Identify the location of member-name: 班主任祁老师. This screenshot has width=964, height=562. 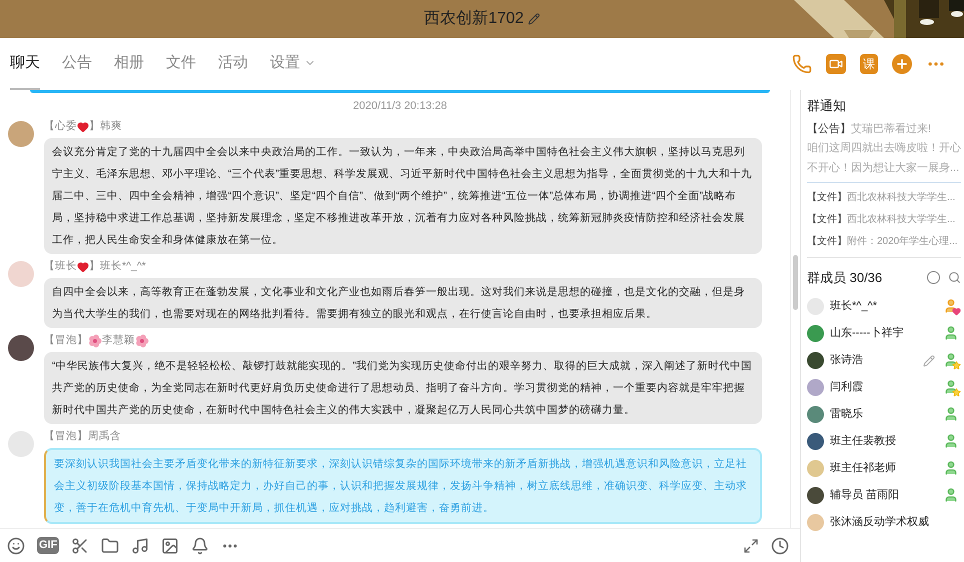
(863, 468).